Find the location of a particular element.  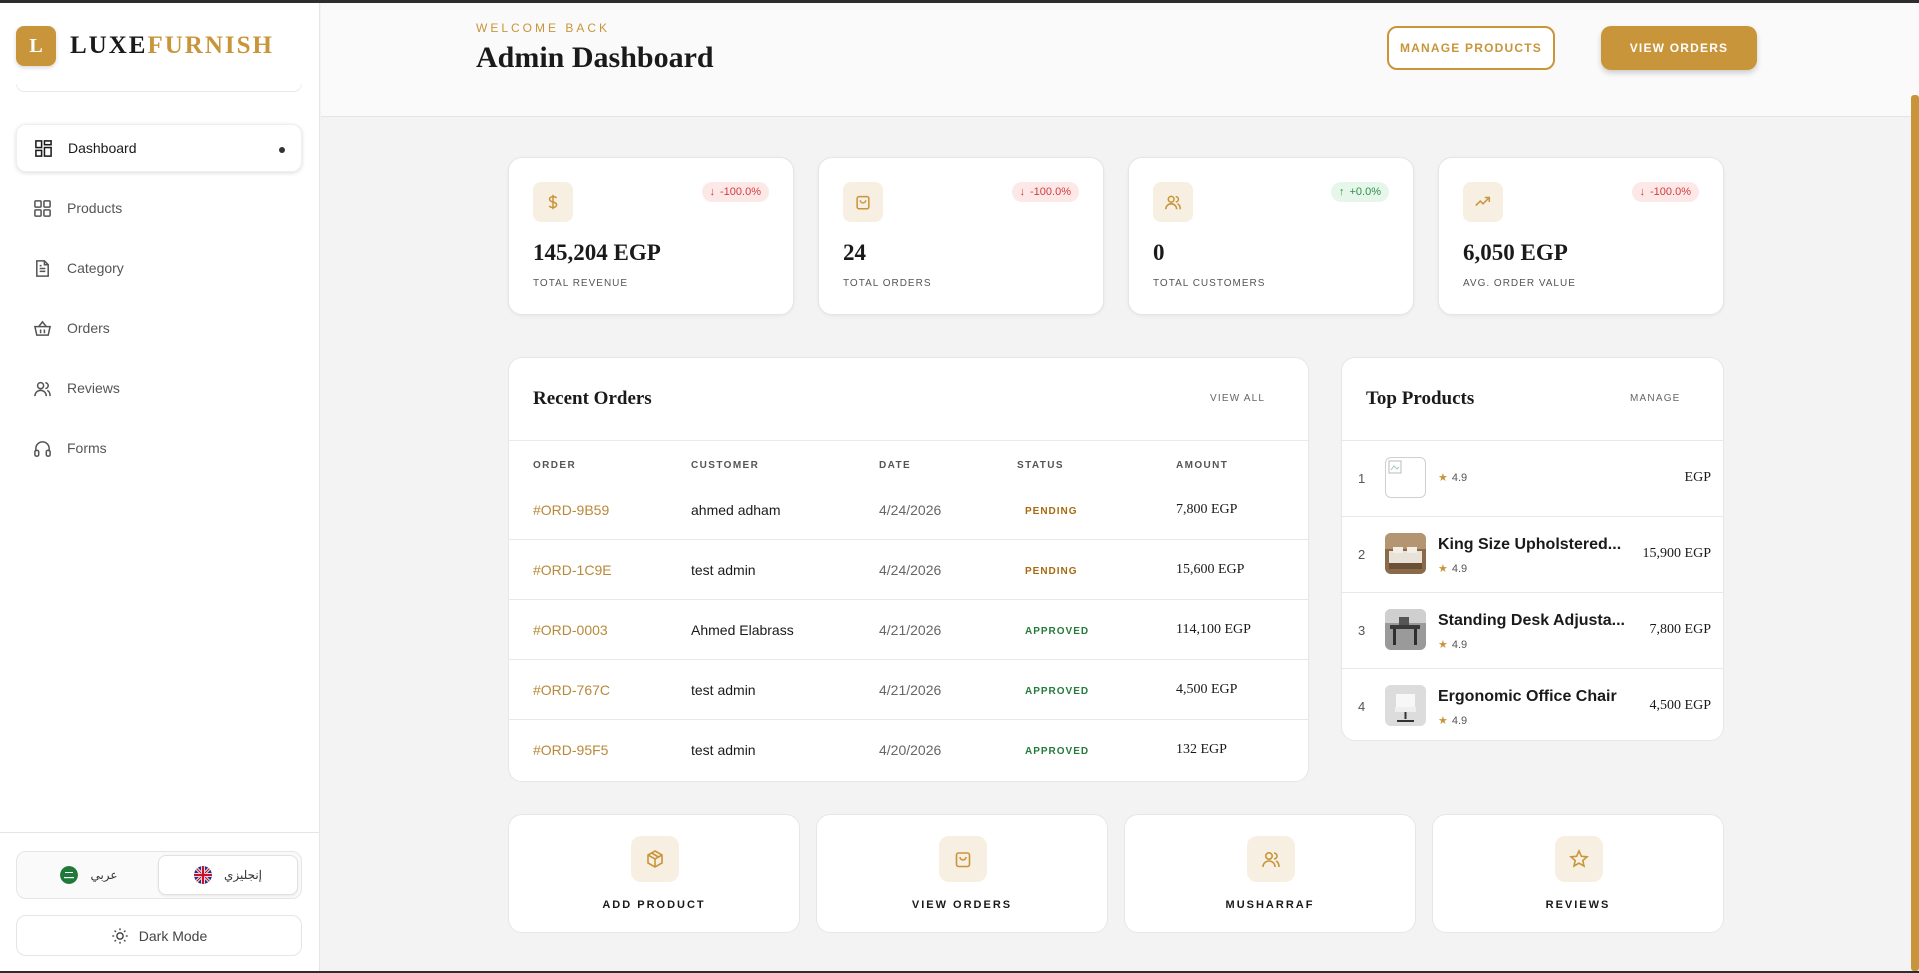

order-amount: 15,600 EGP is located at coordinates (1210, 569).